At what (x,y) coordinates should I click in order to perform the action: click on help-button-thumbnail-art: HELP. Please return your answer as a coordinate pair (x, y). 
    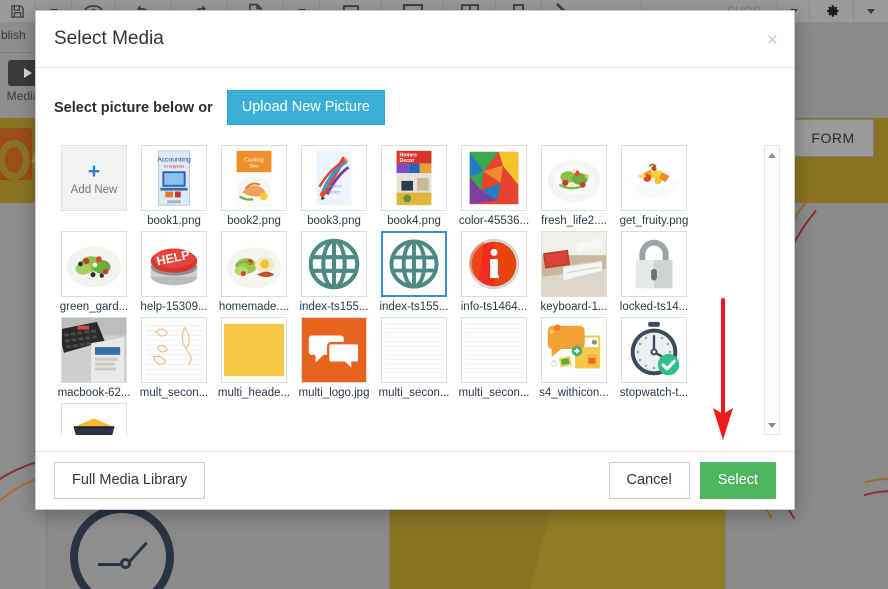
    Looking at the image, I should click on (174, 264).